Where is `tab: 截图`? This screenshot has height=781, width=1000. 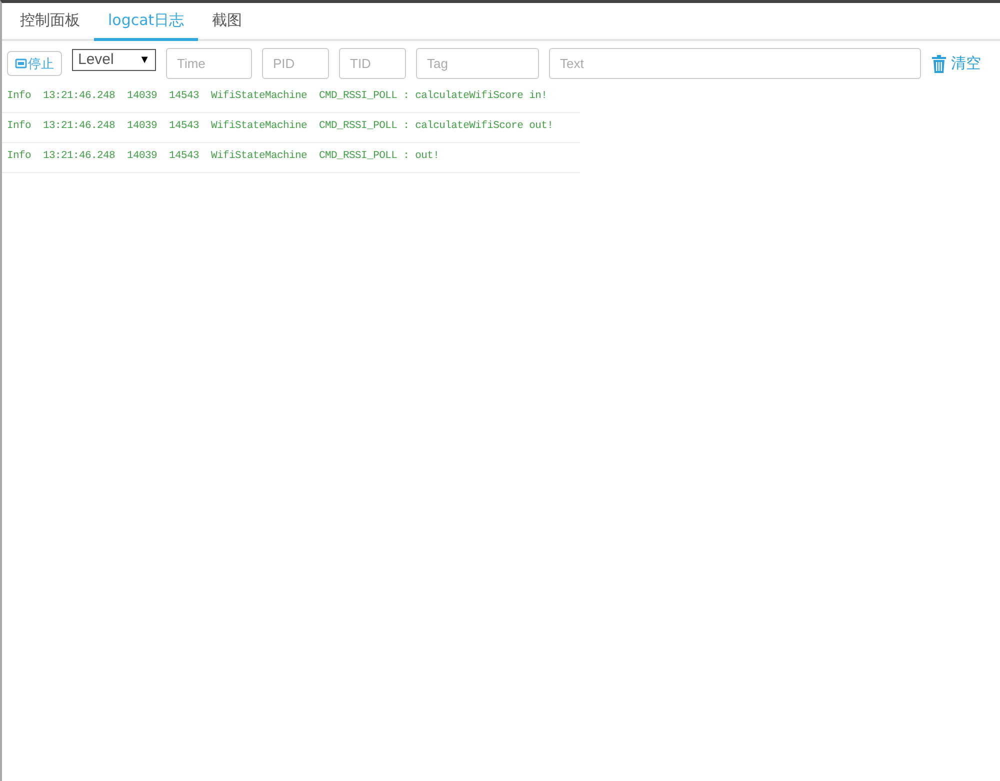
tab: 截图 is located at coordinates (227, 22).